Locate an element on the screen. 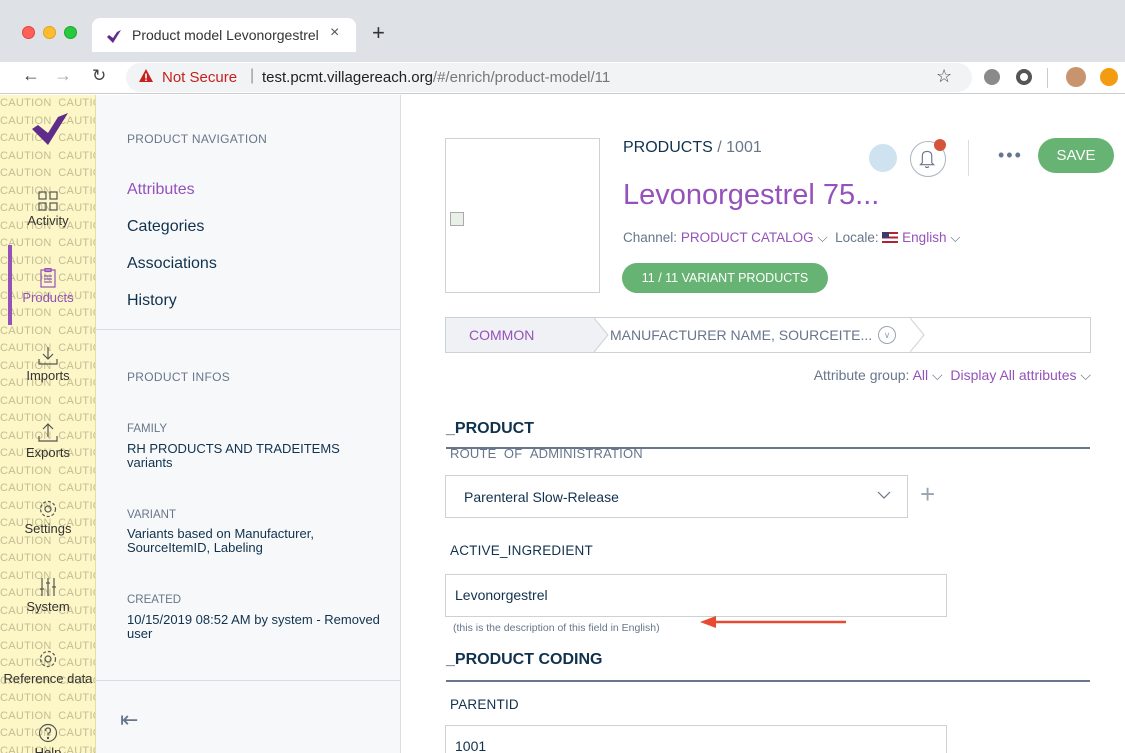  nav-link-history: History is located at coordinates (152, 301).